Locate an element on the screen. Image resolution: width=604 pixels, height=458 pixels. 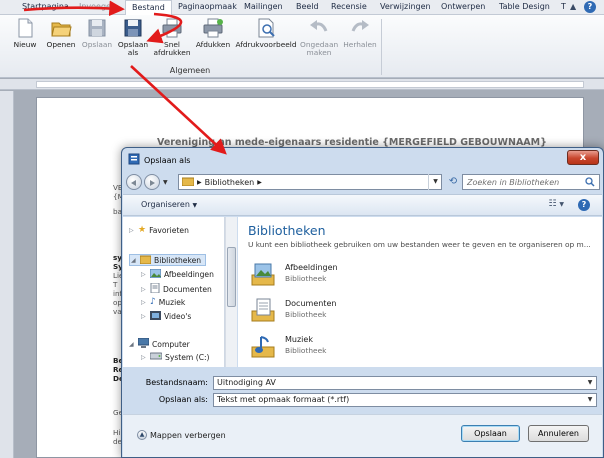
folder-open-icon is located at coordinates (61, 28).